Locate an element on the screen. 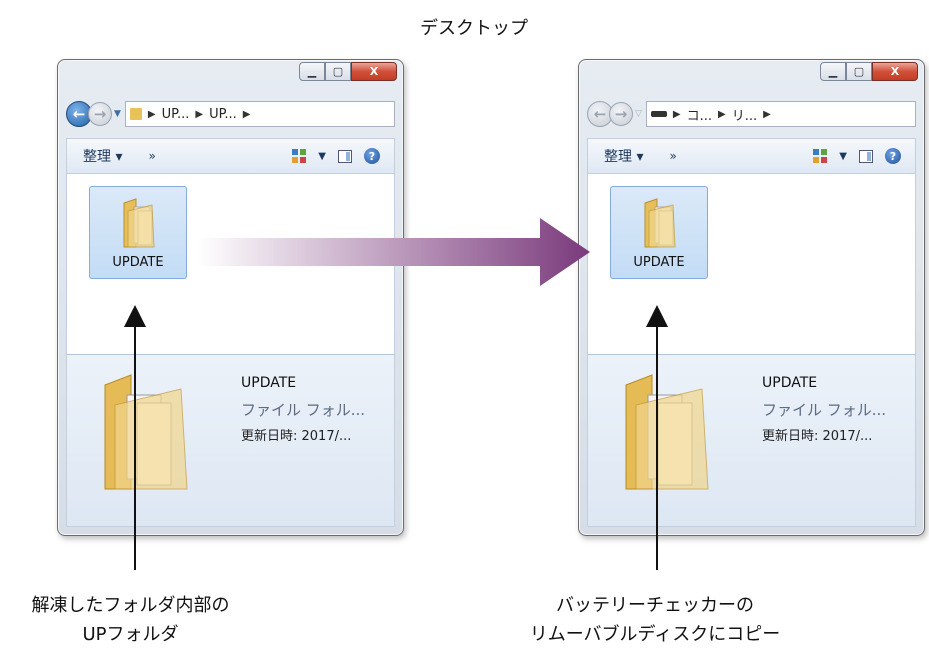  address-area: ← → ▼ ▶ UP... ▶ UP... ▶ is located at coordinates (230, 114).